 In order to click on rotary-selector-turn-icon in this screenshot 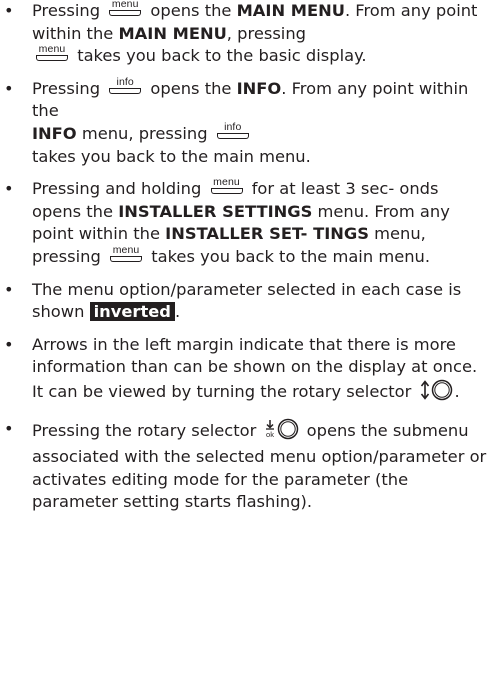, I will do `click(437, 393)`.